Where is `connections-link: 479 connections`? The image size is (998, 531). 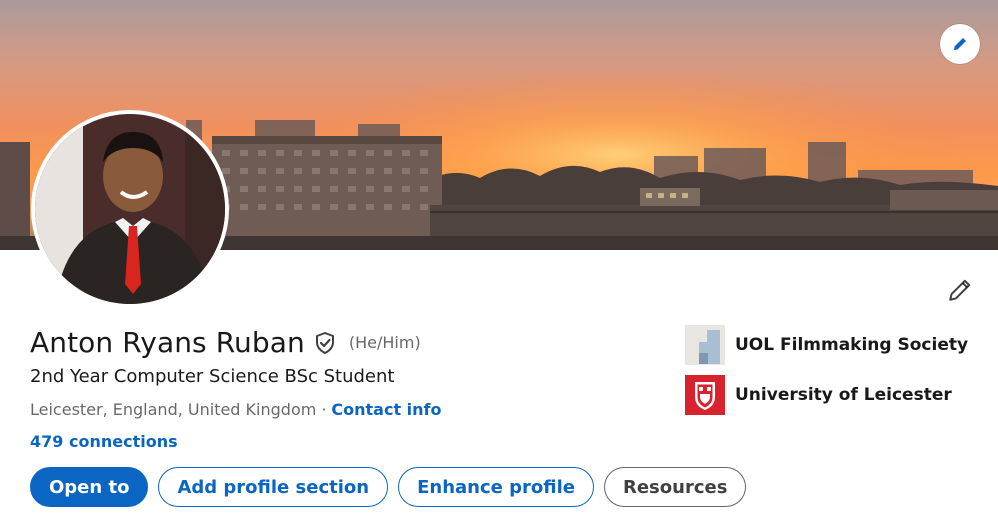
connections-link: 479 connections is located at coordinates (104, 441).